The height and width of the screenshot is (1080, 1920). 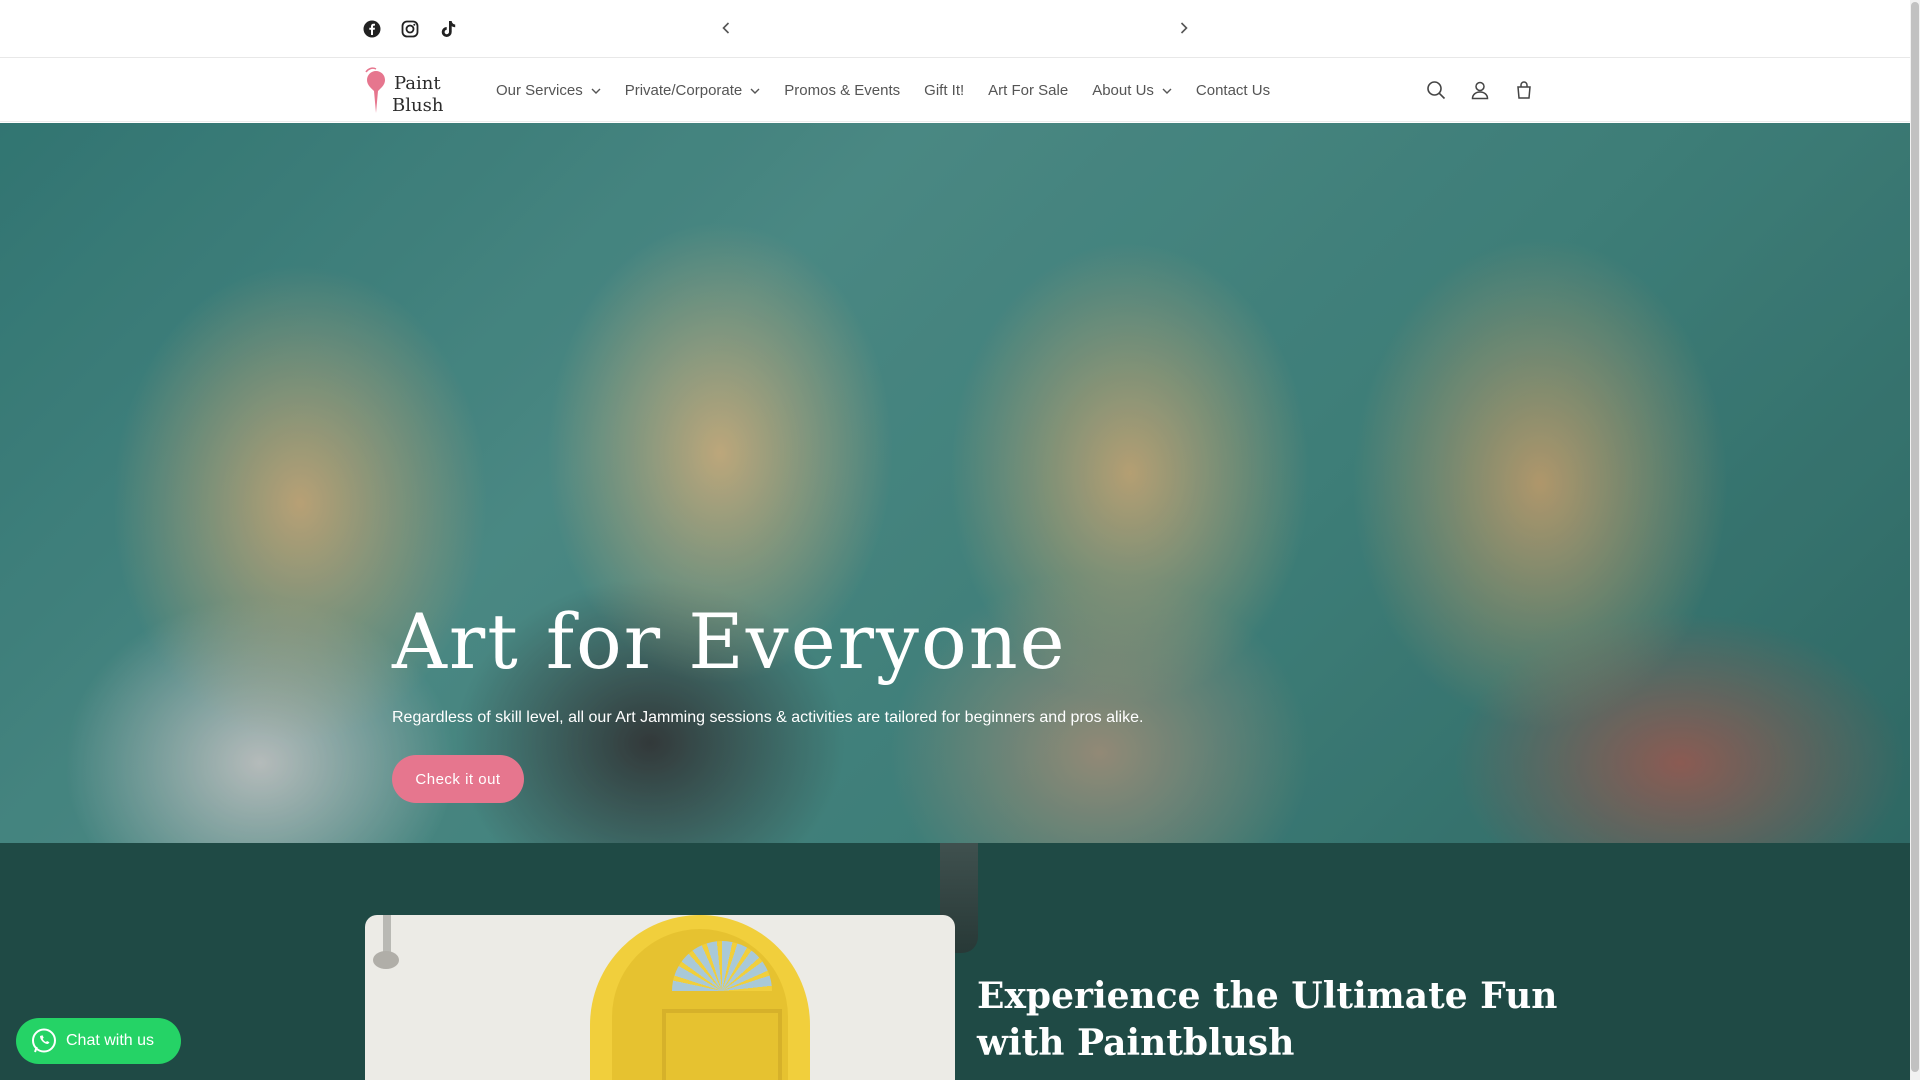 I want to click on nav-about-us: About Us, so click(x=1132, y=90).